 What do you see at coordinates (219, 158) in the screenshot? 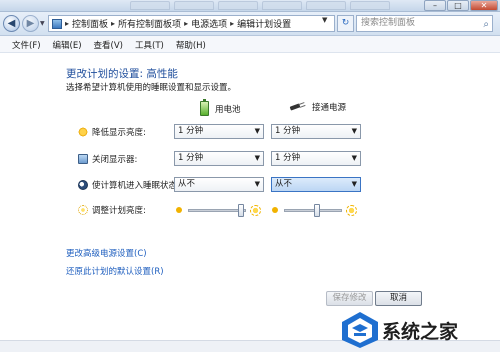
I see `turn-off-display-battery-select: 1 分钟 ▼` at bounding box center [219, 158].